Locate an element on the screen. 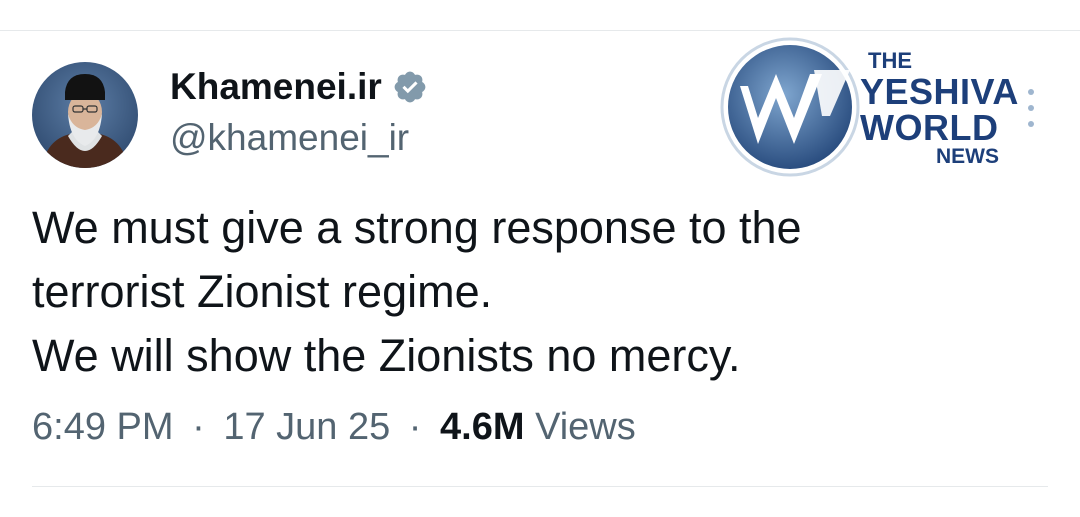 Image resolution: width=1080 pixels, height=517 pixels. watermark-text: THE is located at coordinates (890, 60).